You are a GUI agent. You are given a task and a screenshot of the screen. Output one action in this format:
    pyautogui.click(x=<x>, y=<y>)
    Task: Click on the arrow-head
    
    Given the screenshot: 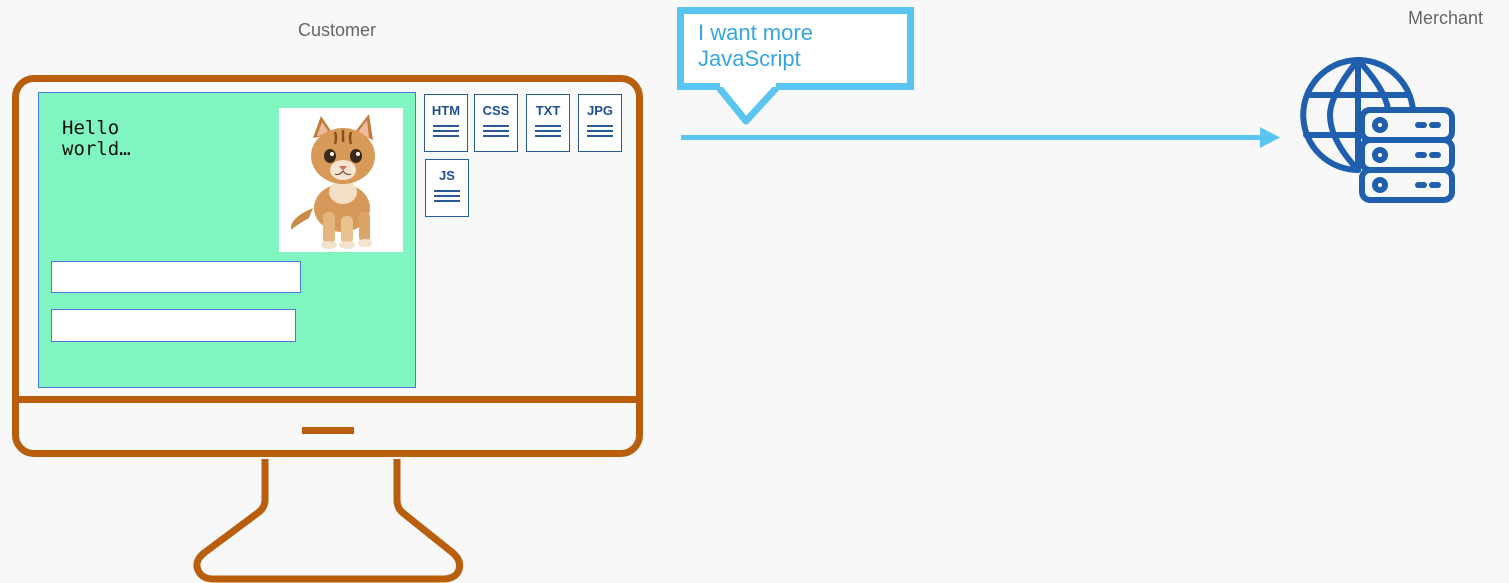 What is the action you would take?
    pyautogui.click(x=1270, y=137)
    